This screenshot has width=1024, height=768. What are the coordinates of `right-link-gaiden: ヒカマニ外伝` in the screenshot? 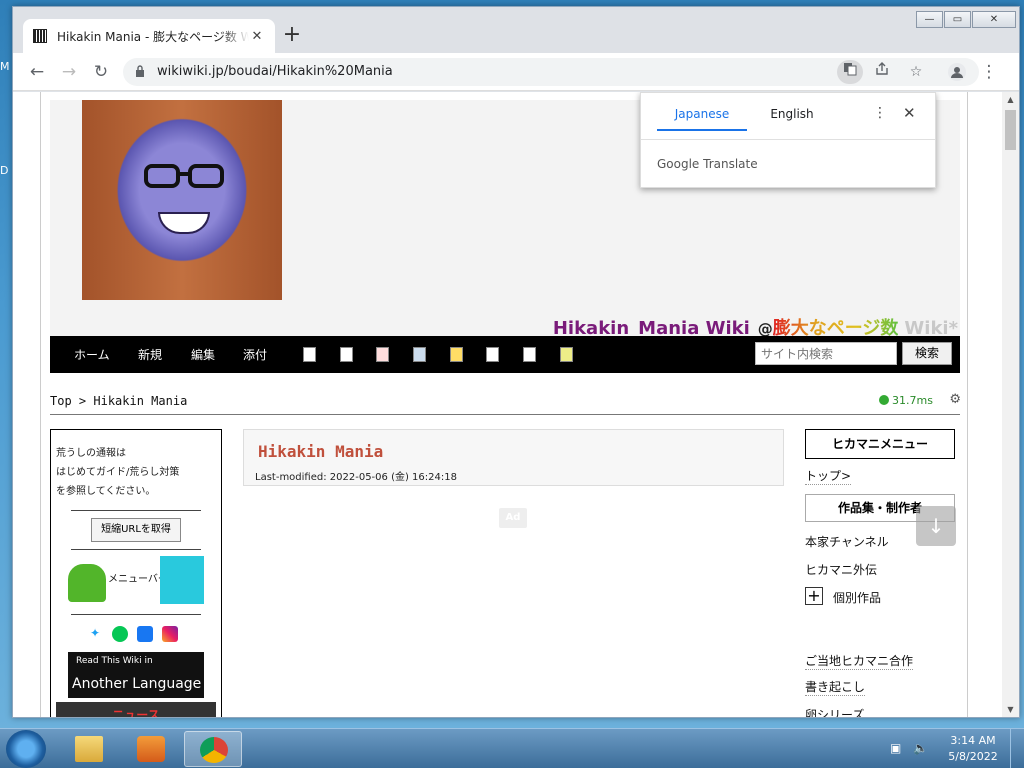 It's located at (841, 569).